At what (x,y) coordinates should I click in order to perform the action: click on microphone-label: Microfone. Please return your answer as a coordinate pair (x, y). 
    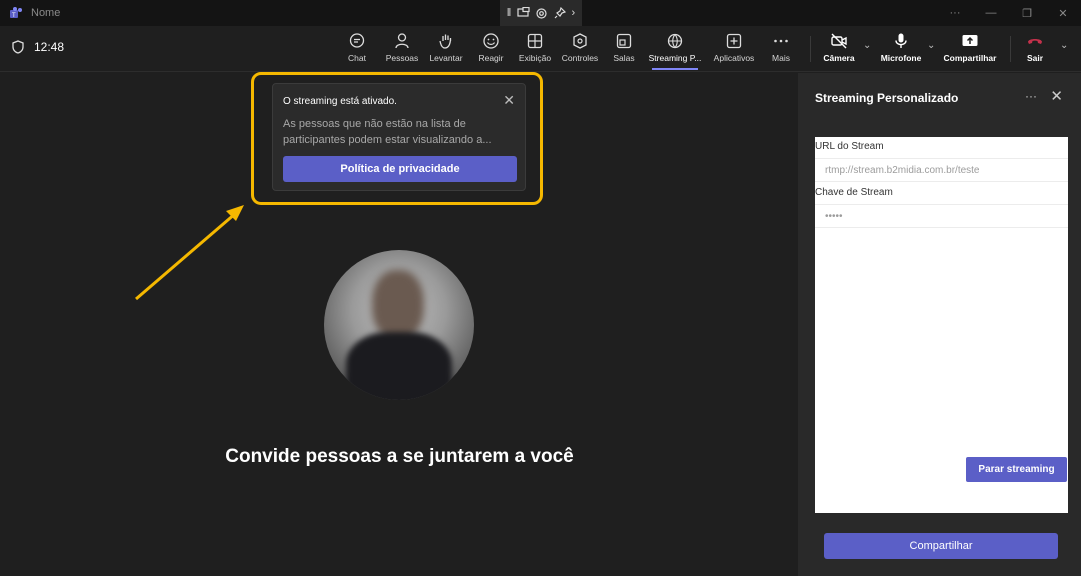
    Looking at the image, I should click on (901, 58).